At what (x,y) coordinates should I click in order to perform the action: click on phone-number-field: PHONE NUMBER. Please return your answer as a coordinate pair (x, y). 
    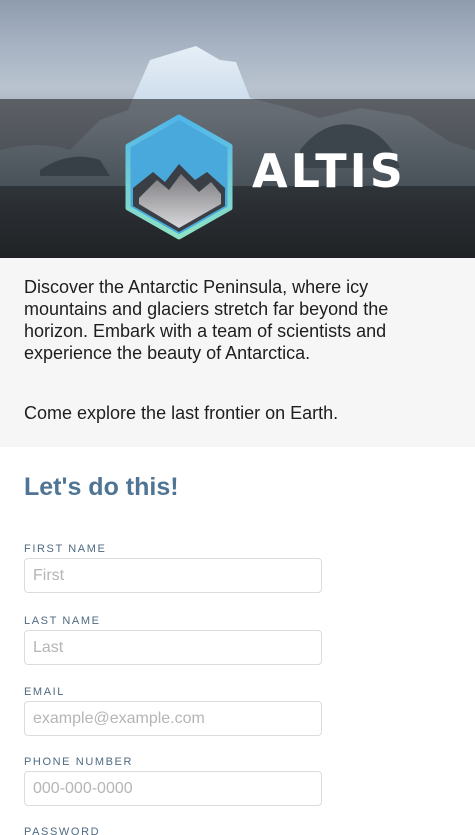
    Looking at the image, I should click on (237, 781).